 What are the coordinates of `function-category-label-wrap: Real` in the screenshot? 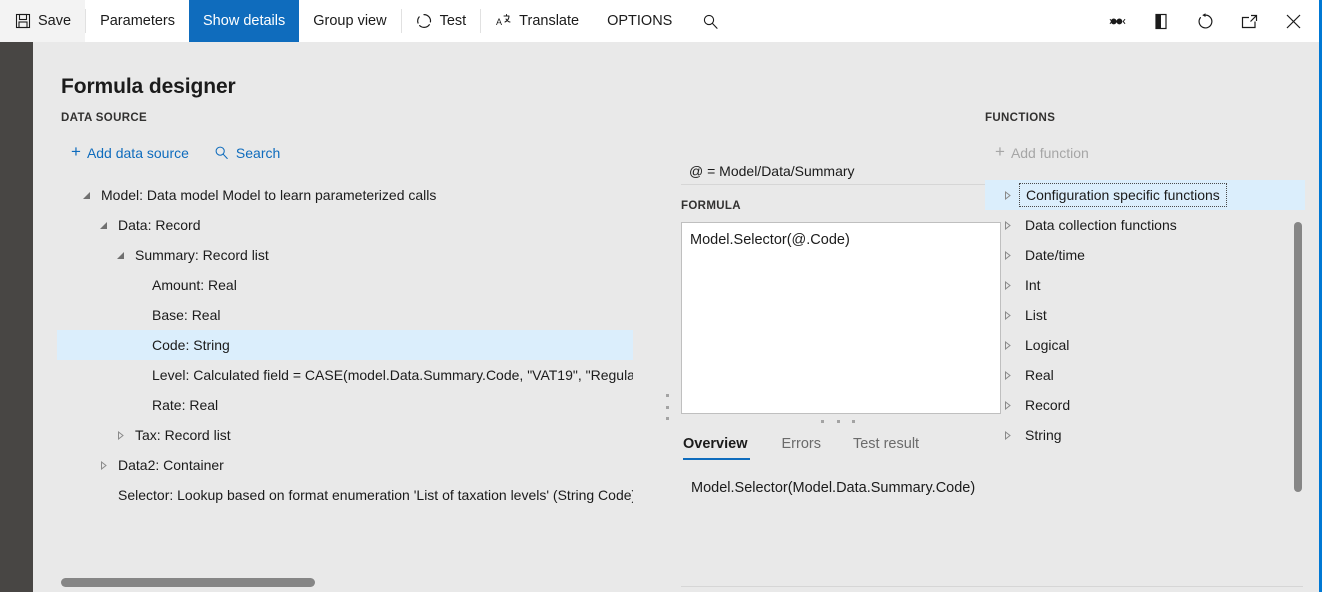 It's located at (1039, 375).